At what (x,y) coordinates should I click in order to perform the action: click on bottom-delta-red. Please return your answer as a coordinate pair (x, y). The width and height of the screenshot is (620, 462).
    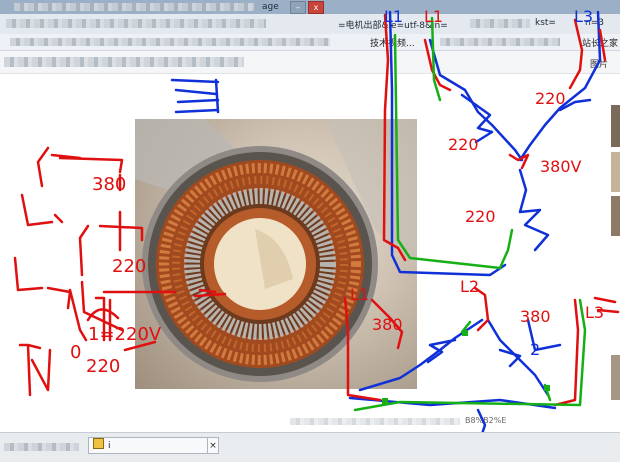
    Looking at the image, I should click on (481, 346).